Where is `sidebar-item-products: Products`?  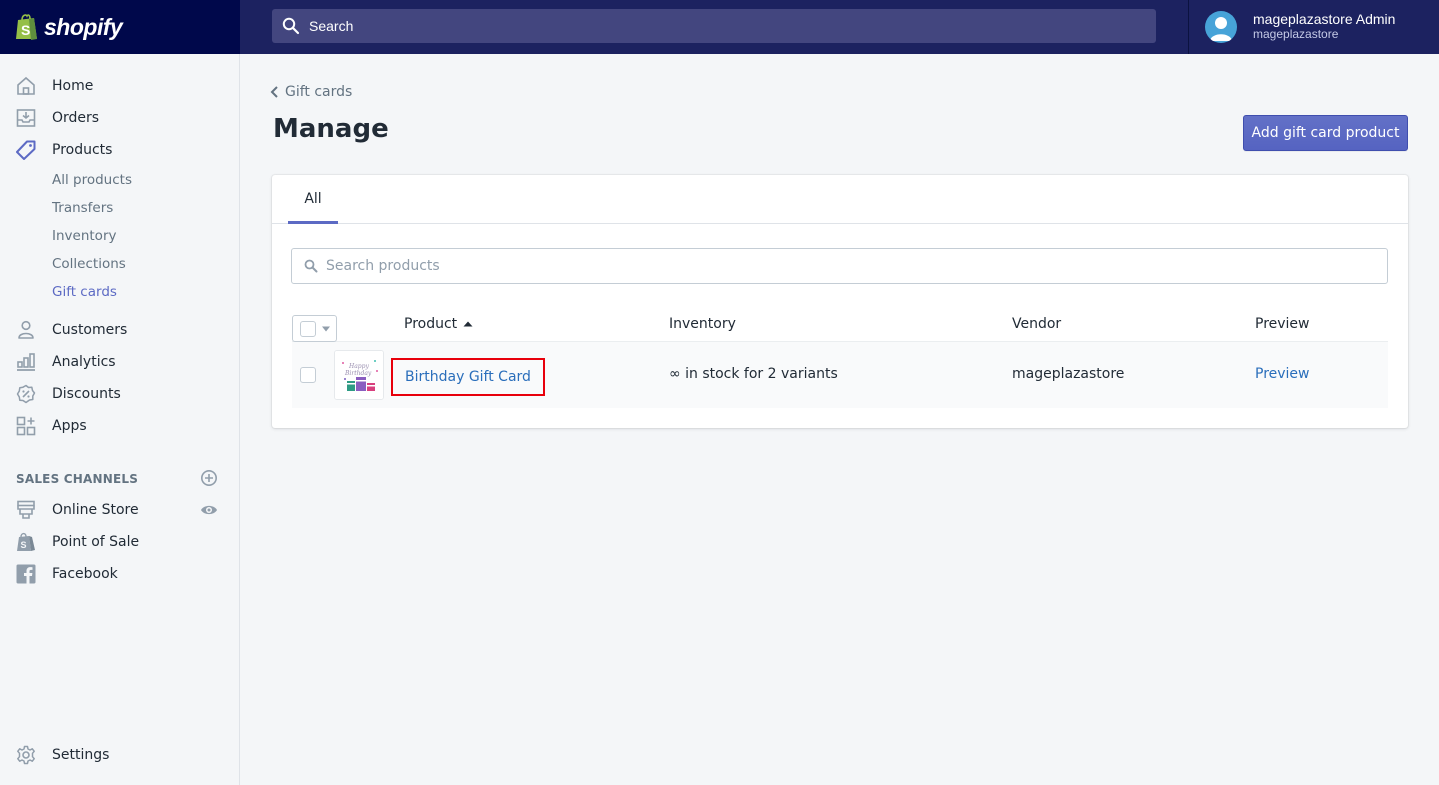 sidebar-item-products: Products is located at coordinates (119, 150).